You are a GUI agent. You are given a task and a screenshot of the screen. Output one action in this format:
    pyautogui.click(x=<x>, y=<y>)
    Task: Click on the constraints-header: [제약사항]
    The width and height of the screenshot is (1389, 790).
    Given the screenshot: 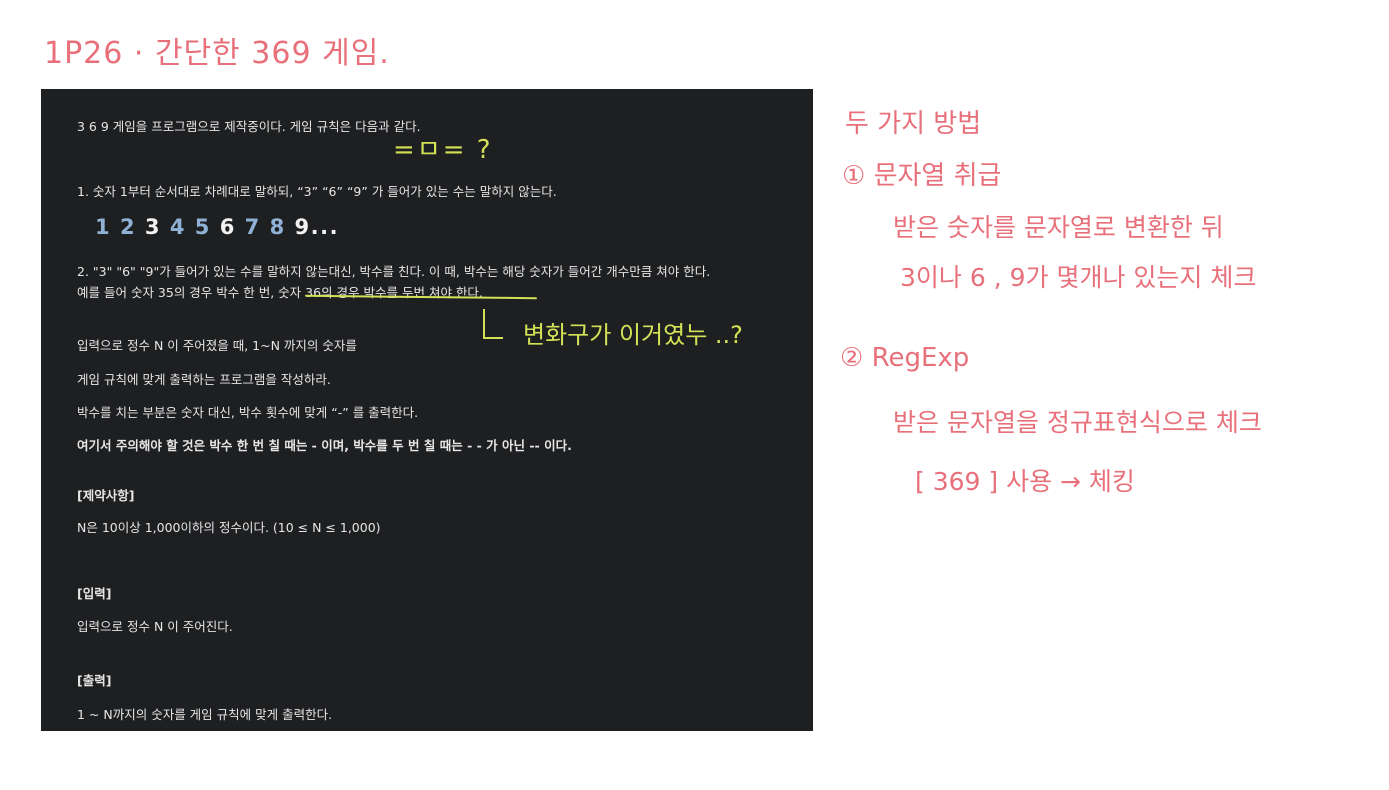 What is the action you would take?
    pyautogui.click(x=106, y=495)
    